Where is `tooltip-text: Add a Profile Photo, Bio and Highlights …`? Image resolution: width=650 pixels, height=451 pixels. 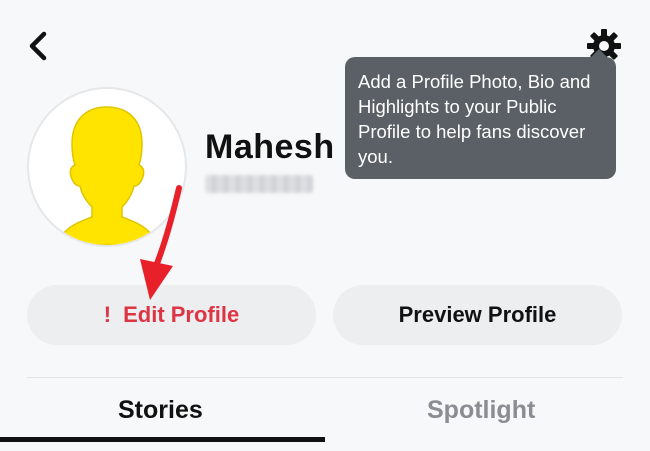 tooltip-text: Add a Profile Photo, Bio and Highlights … is located at coordinates (474, 119).